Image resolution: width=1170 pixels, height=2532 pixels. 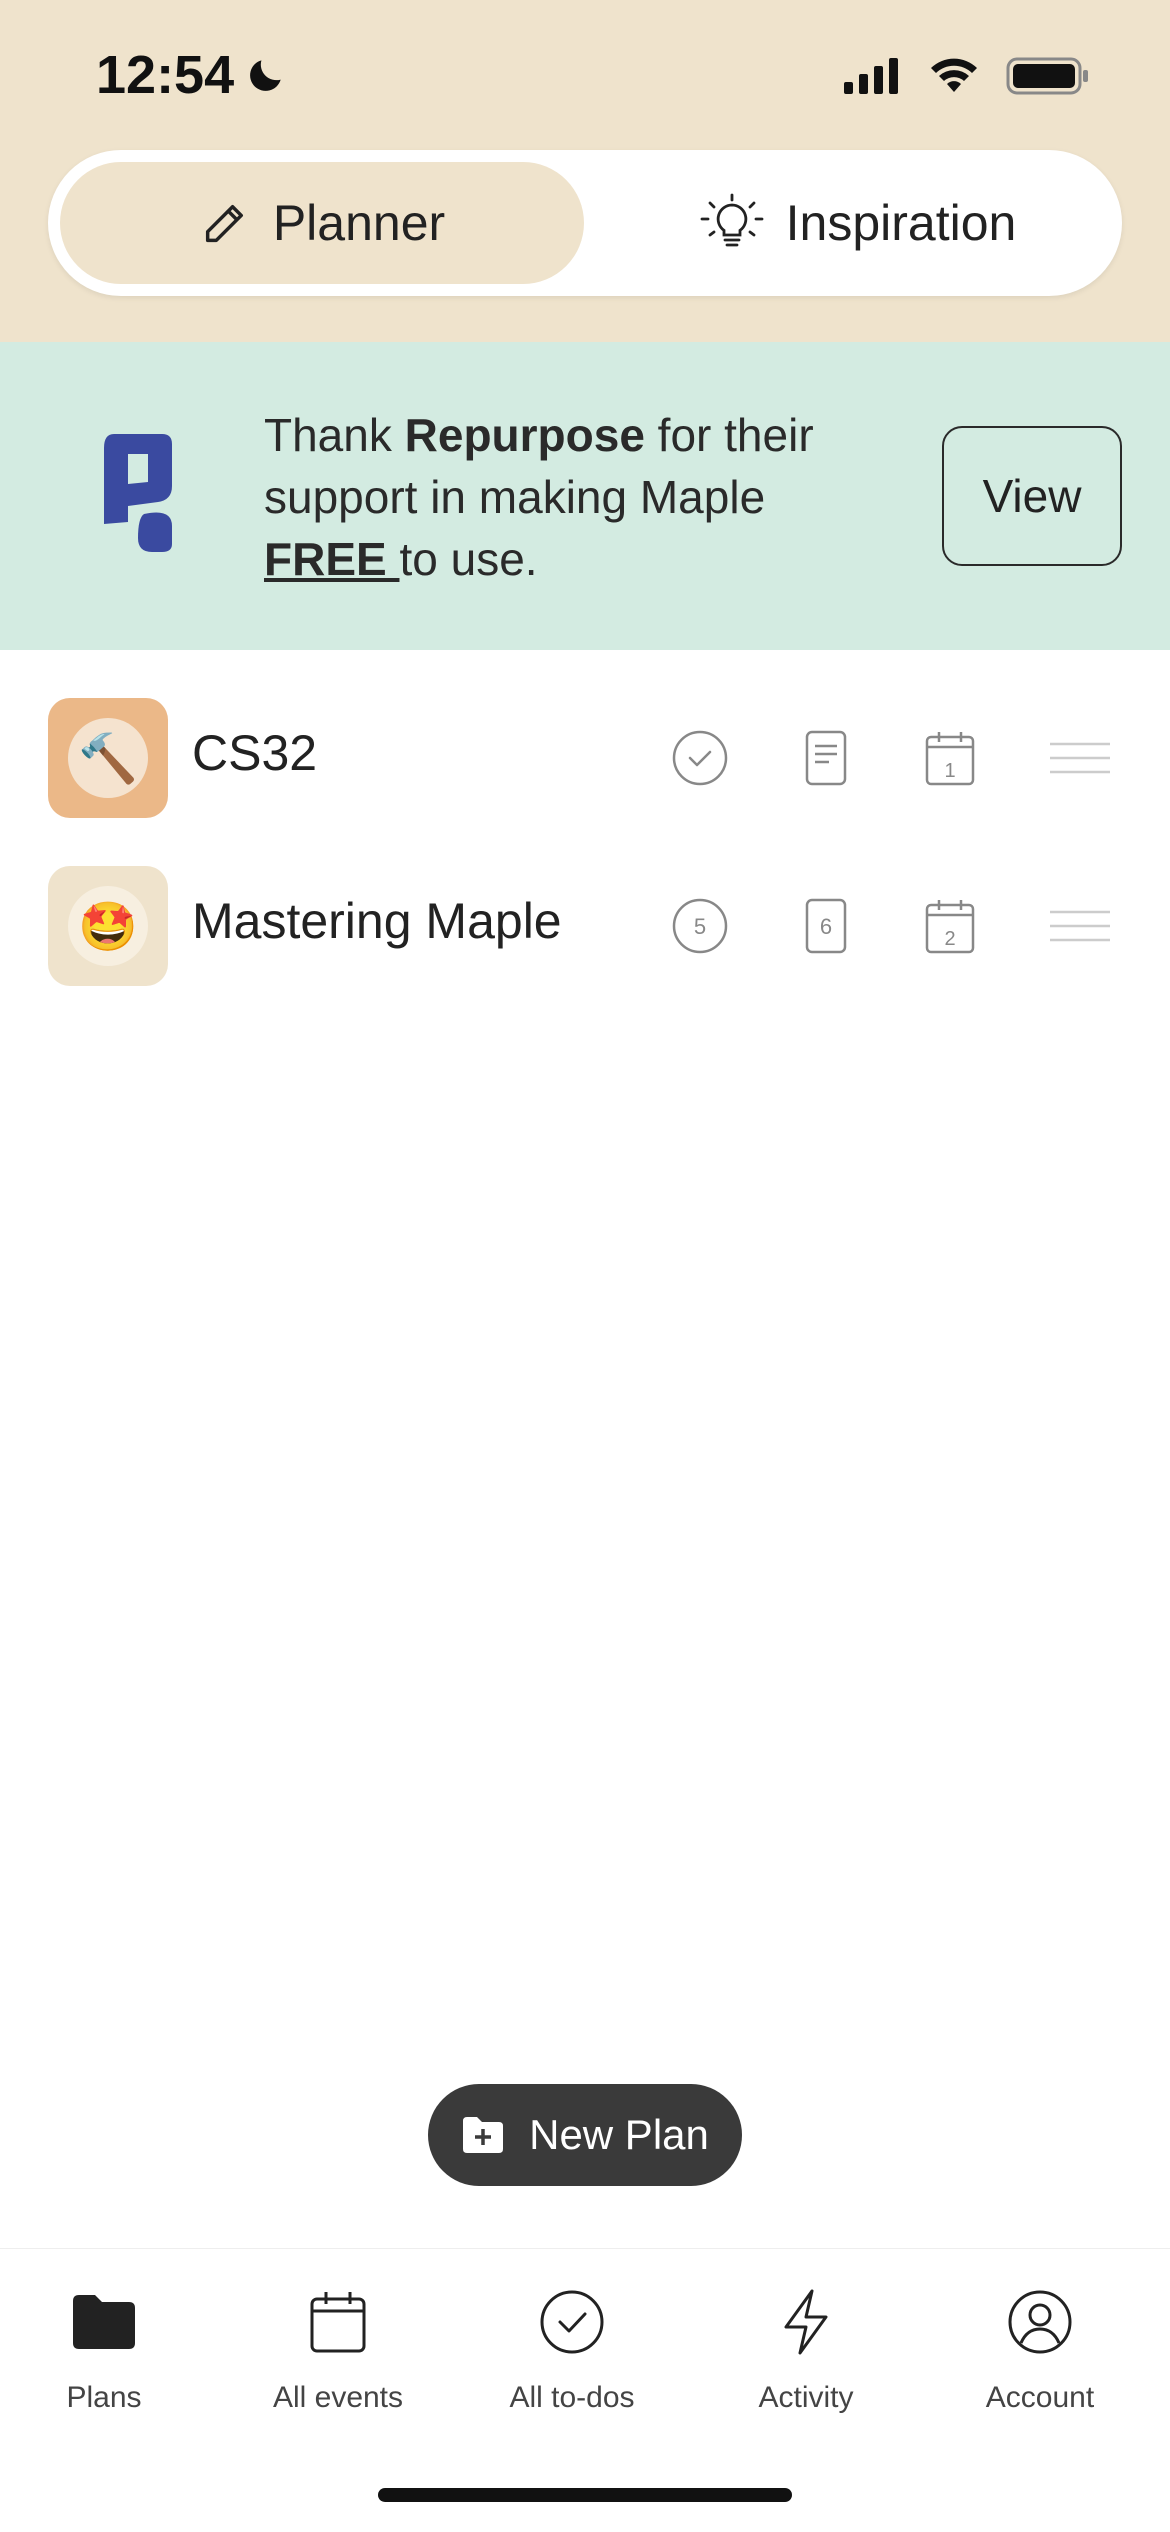 I want to click on wifi-icon, so click(x=954, y=75).